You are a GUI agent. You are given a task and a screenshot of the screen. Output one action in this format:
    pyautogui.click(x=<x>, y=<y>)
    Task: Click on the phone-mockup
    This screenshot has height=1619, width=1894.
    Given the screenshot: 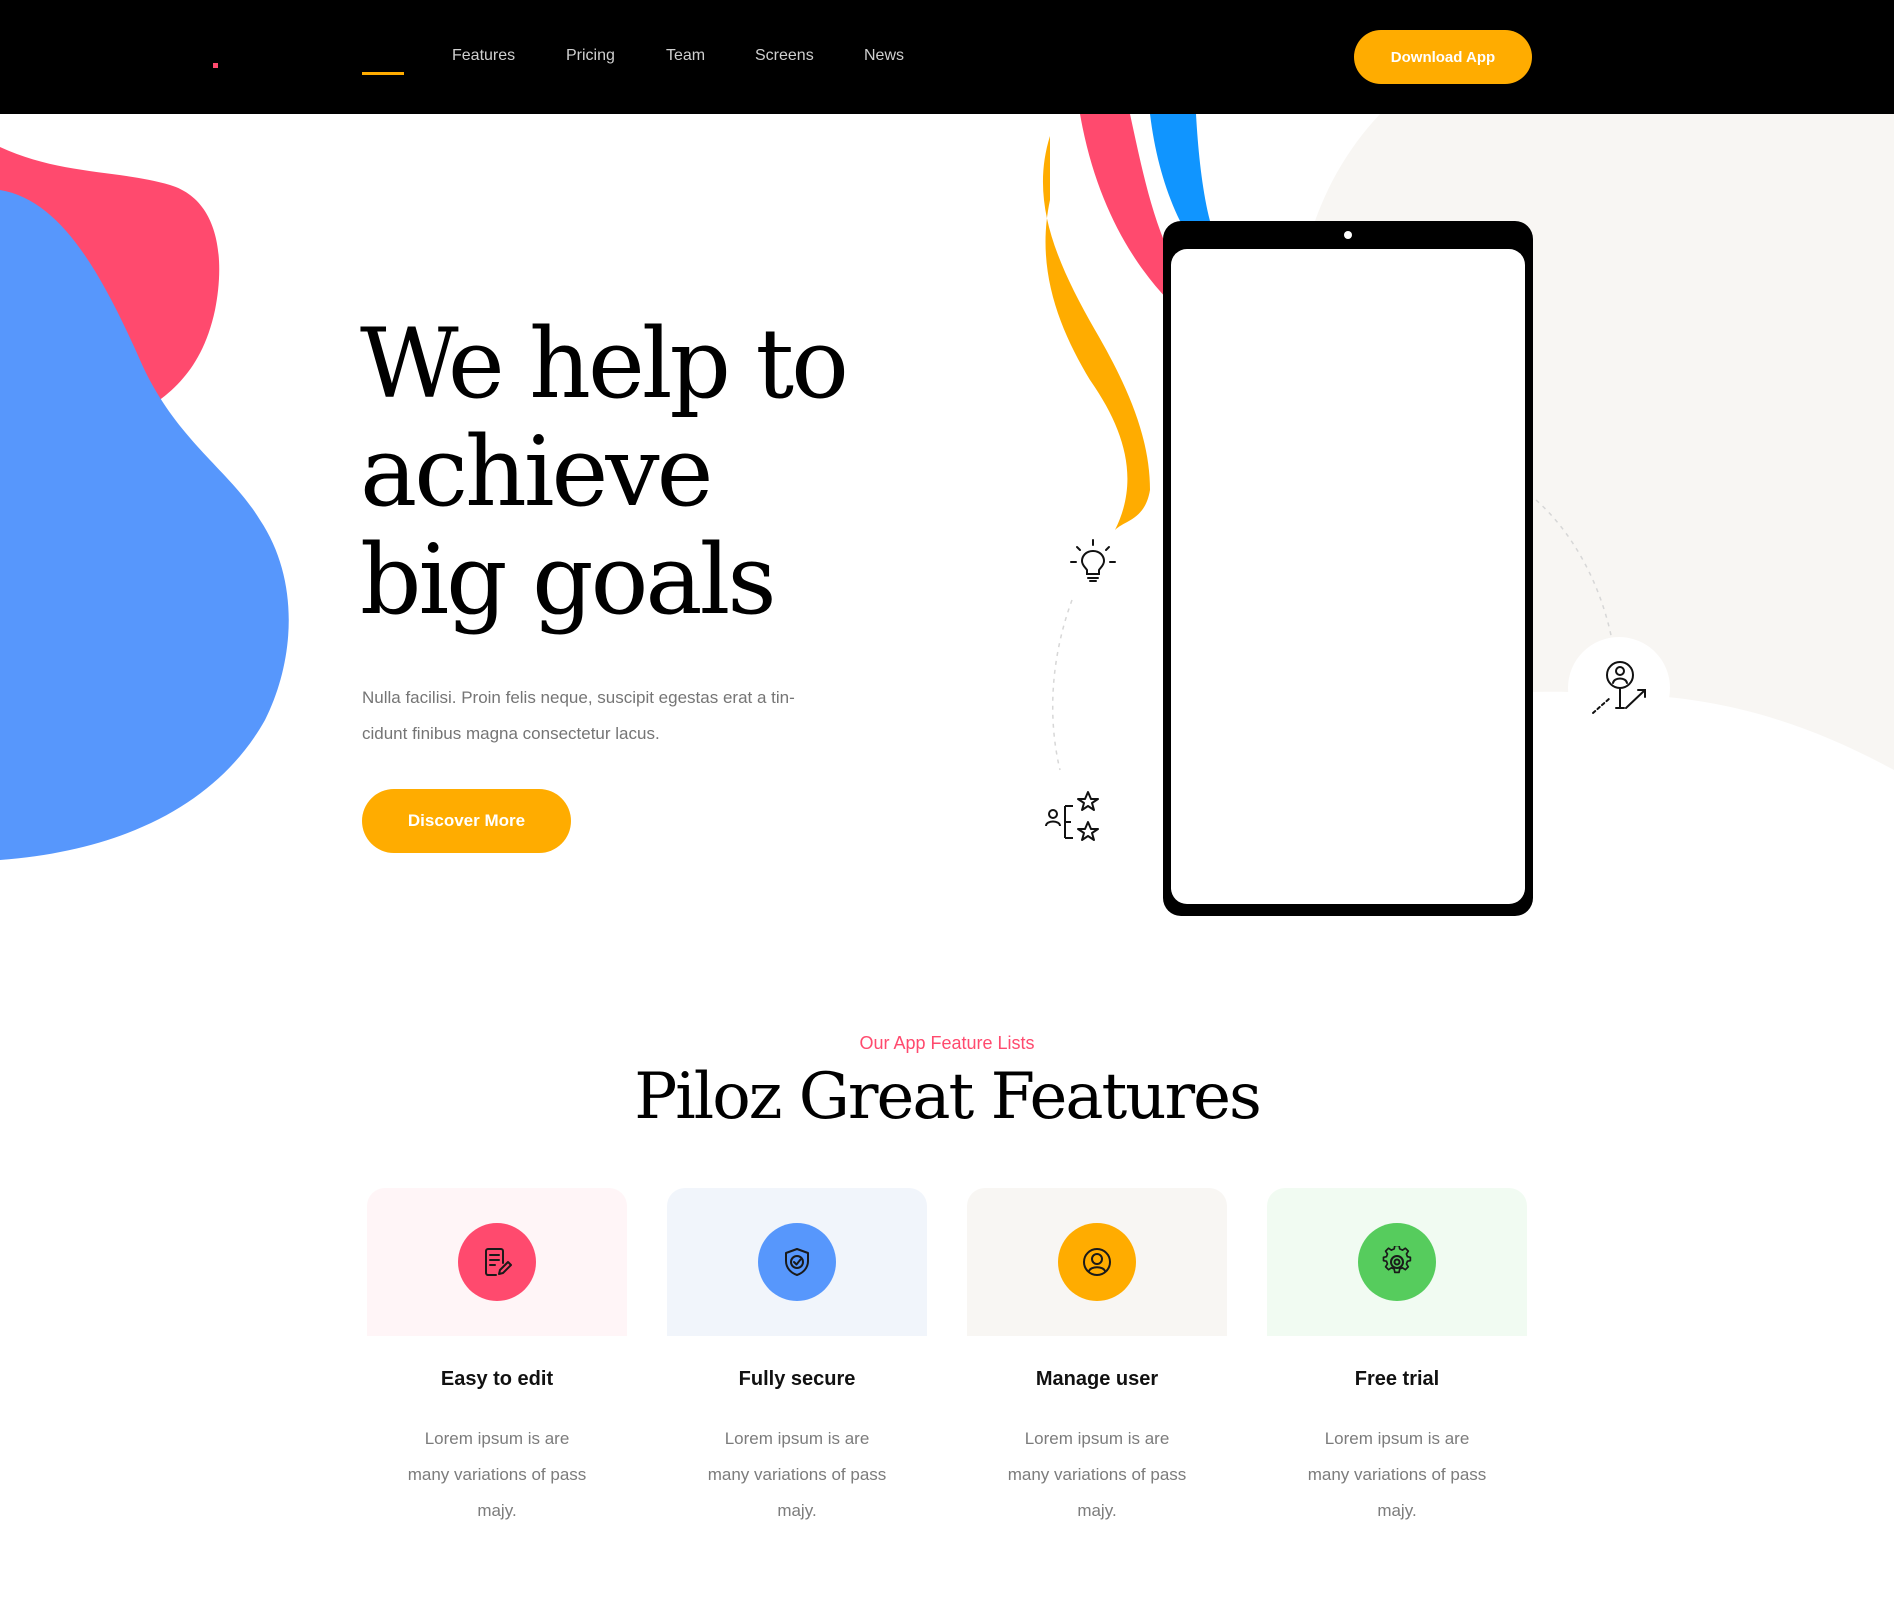 What is the action you would take?
    pyautogui.click(x=1348, y=568)
    